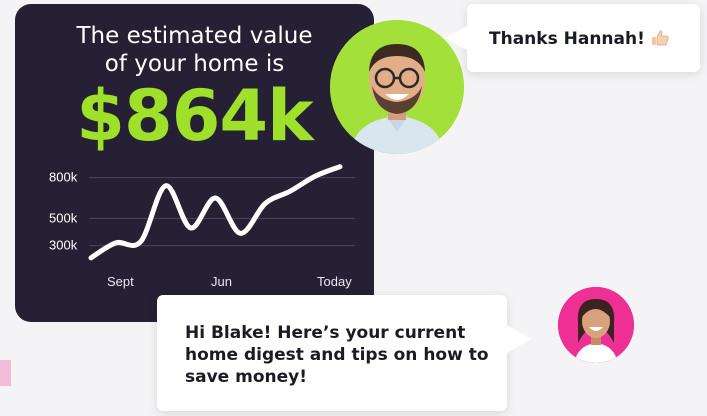 This screenshot has height=416, width=707. I want to click on blake-portrait-icon, so click(397, 87).